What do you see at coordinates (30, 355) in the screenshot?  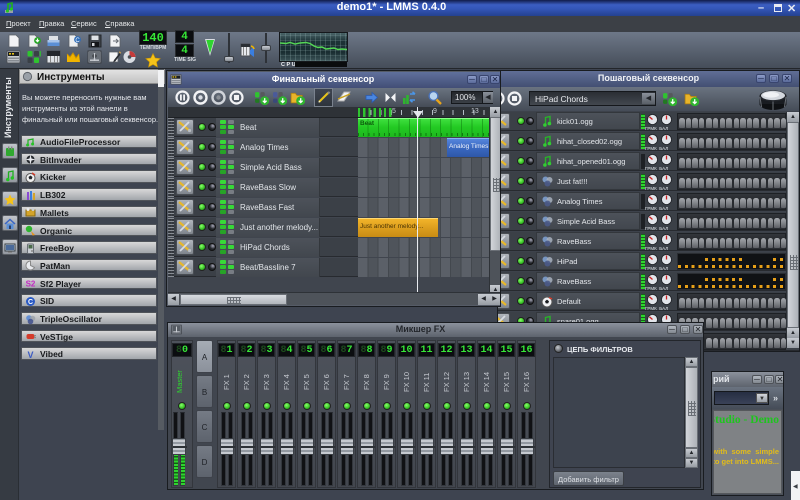 I see `svg-text: V` at bounding box center [30, 355].